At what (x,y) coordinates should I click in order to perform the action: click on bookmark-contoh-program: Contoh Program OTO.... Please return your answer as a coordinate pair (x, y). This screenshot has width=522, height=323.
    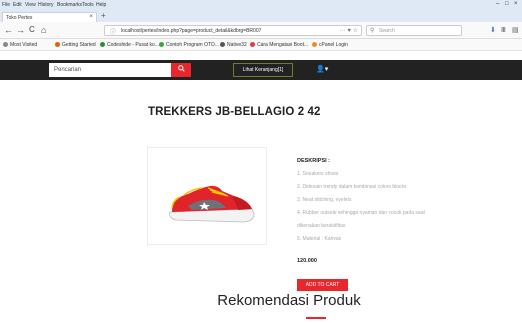
    Looking at the image, I should click on (189, 45).